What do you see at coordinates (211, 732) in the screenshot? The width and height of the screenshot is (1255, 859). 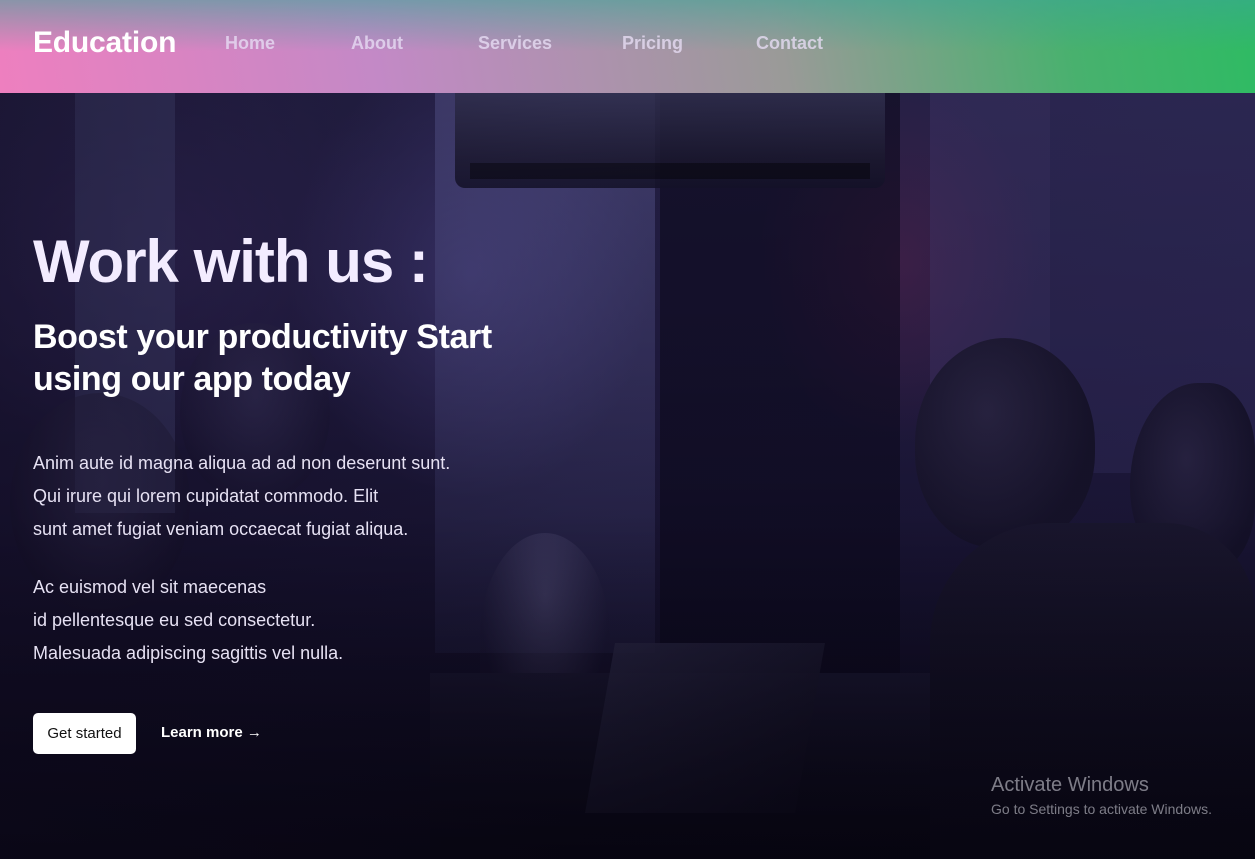 I see `learn-more-link: Learn more →` at bounding box center [211, 732].